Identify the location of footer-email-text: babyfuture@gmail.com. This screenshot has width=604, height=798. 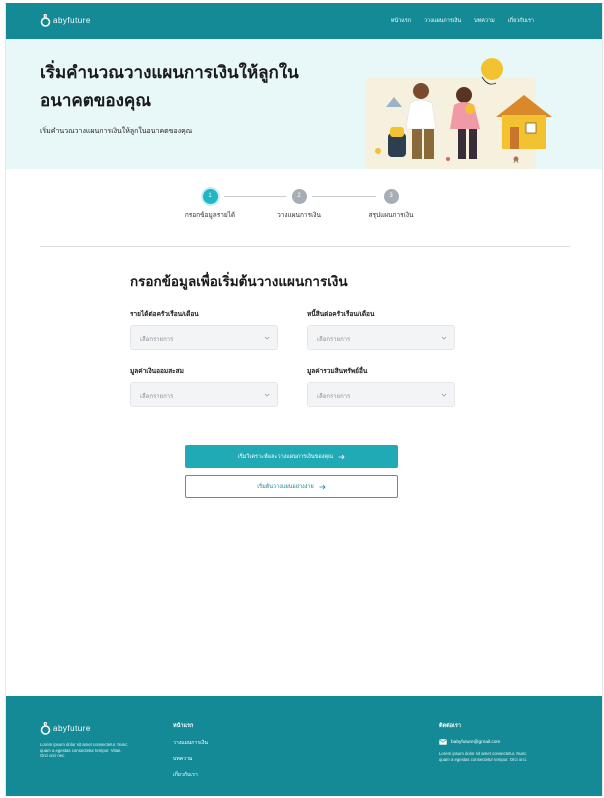
(476, 742).